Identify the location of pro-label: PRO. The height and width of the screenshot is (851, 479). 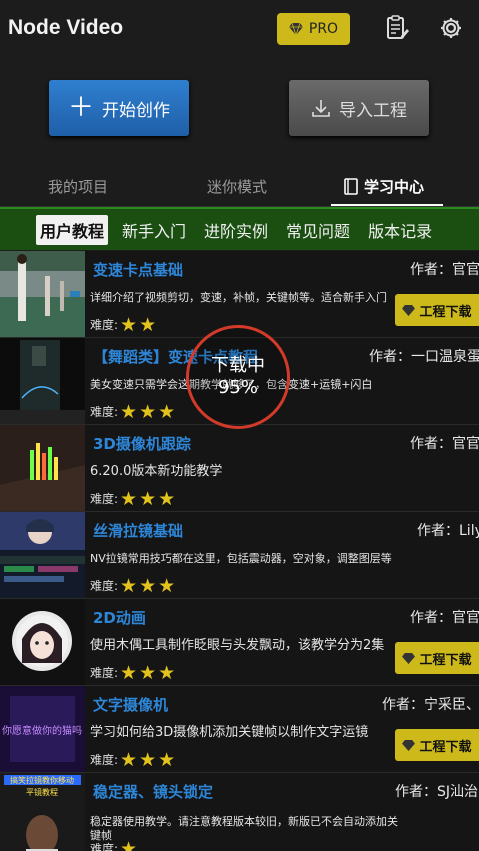
(323, 29).